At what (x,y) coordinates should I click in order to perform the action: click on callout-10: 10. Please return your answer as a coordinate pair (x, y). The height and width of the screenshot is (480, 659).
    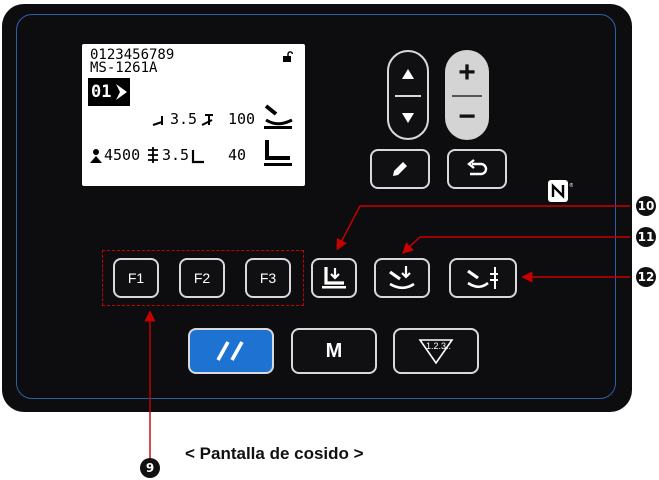
    Looking at the image, I should click on (646, 206).